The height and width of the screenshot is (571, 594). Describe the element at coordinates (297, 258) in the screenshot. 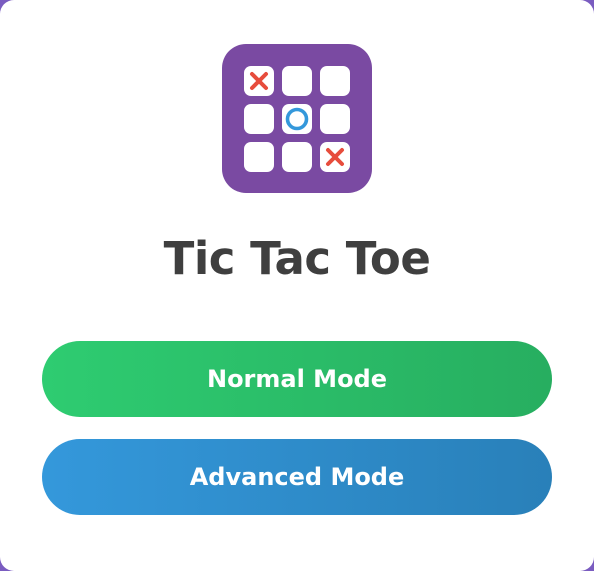

I see `page-title: Tic Tac Toe` at that location.